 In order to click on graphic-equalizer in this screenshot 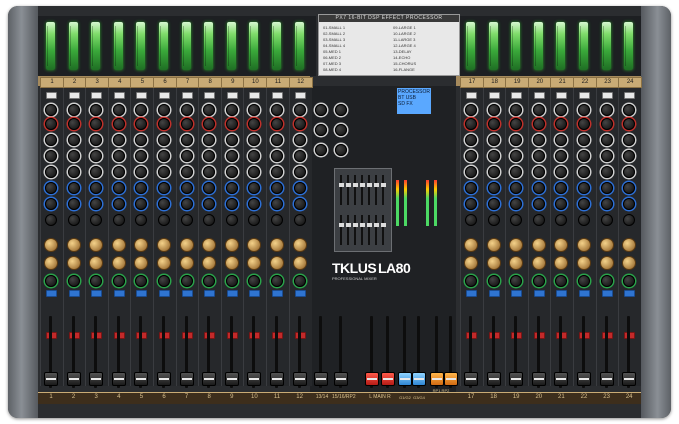, I will do `click(363, 210)`.